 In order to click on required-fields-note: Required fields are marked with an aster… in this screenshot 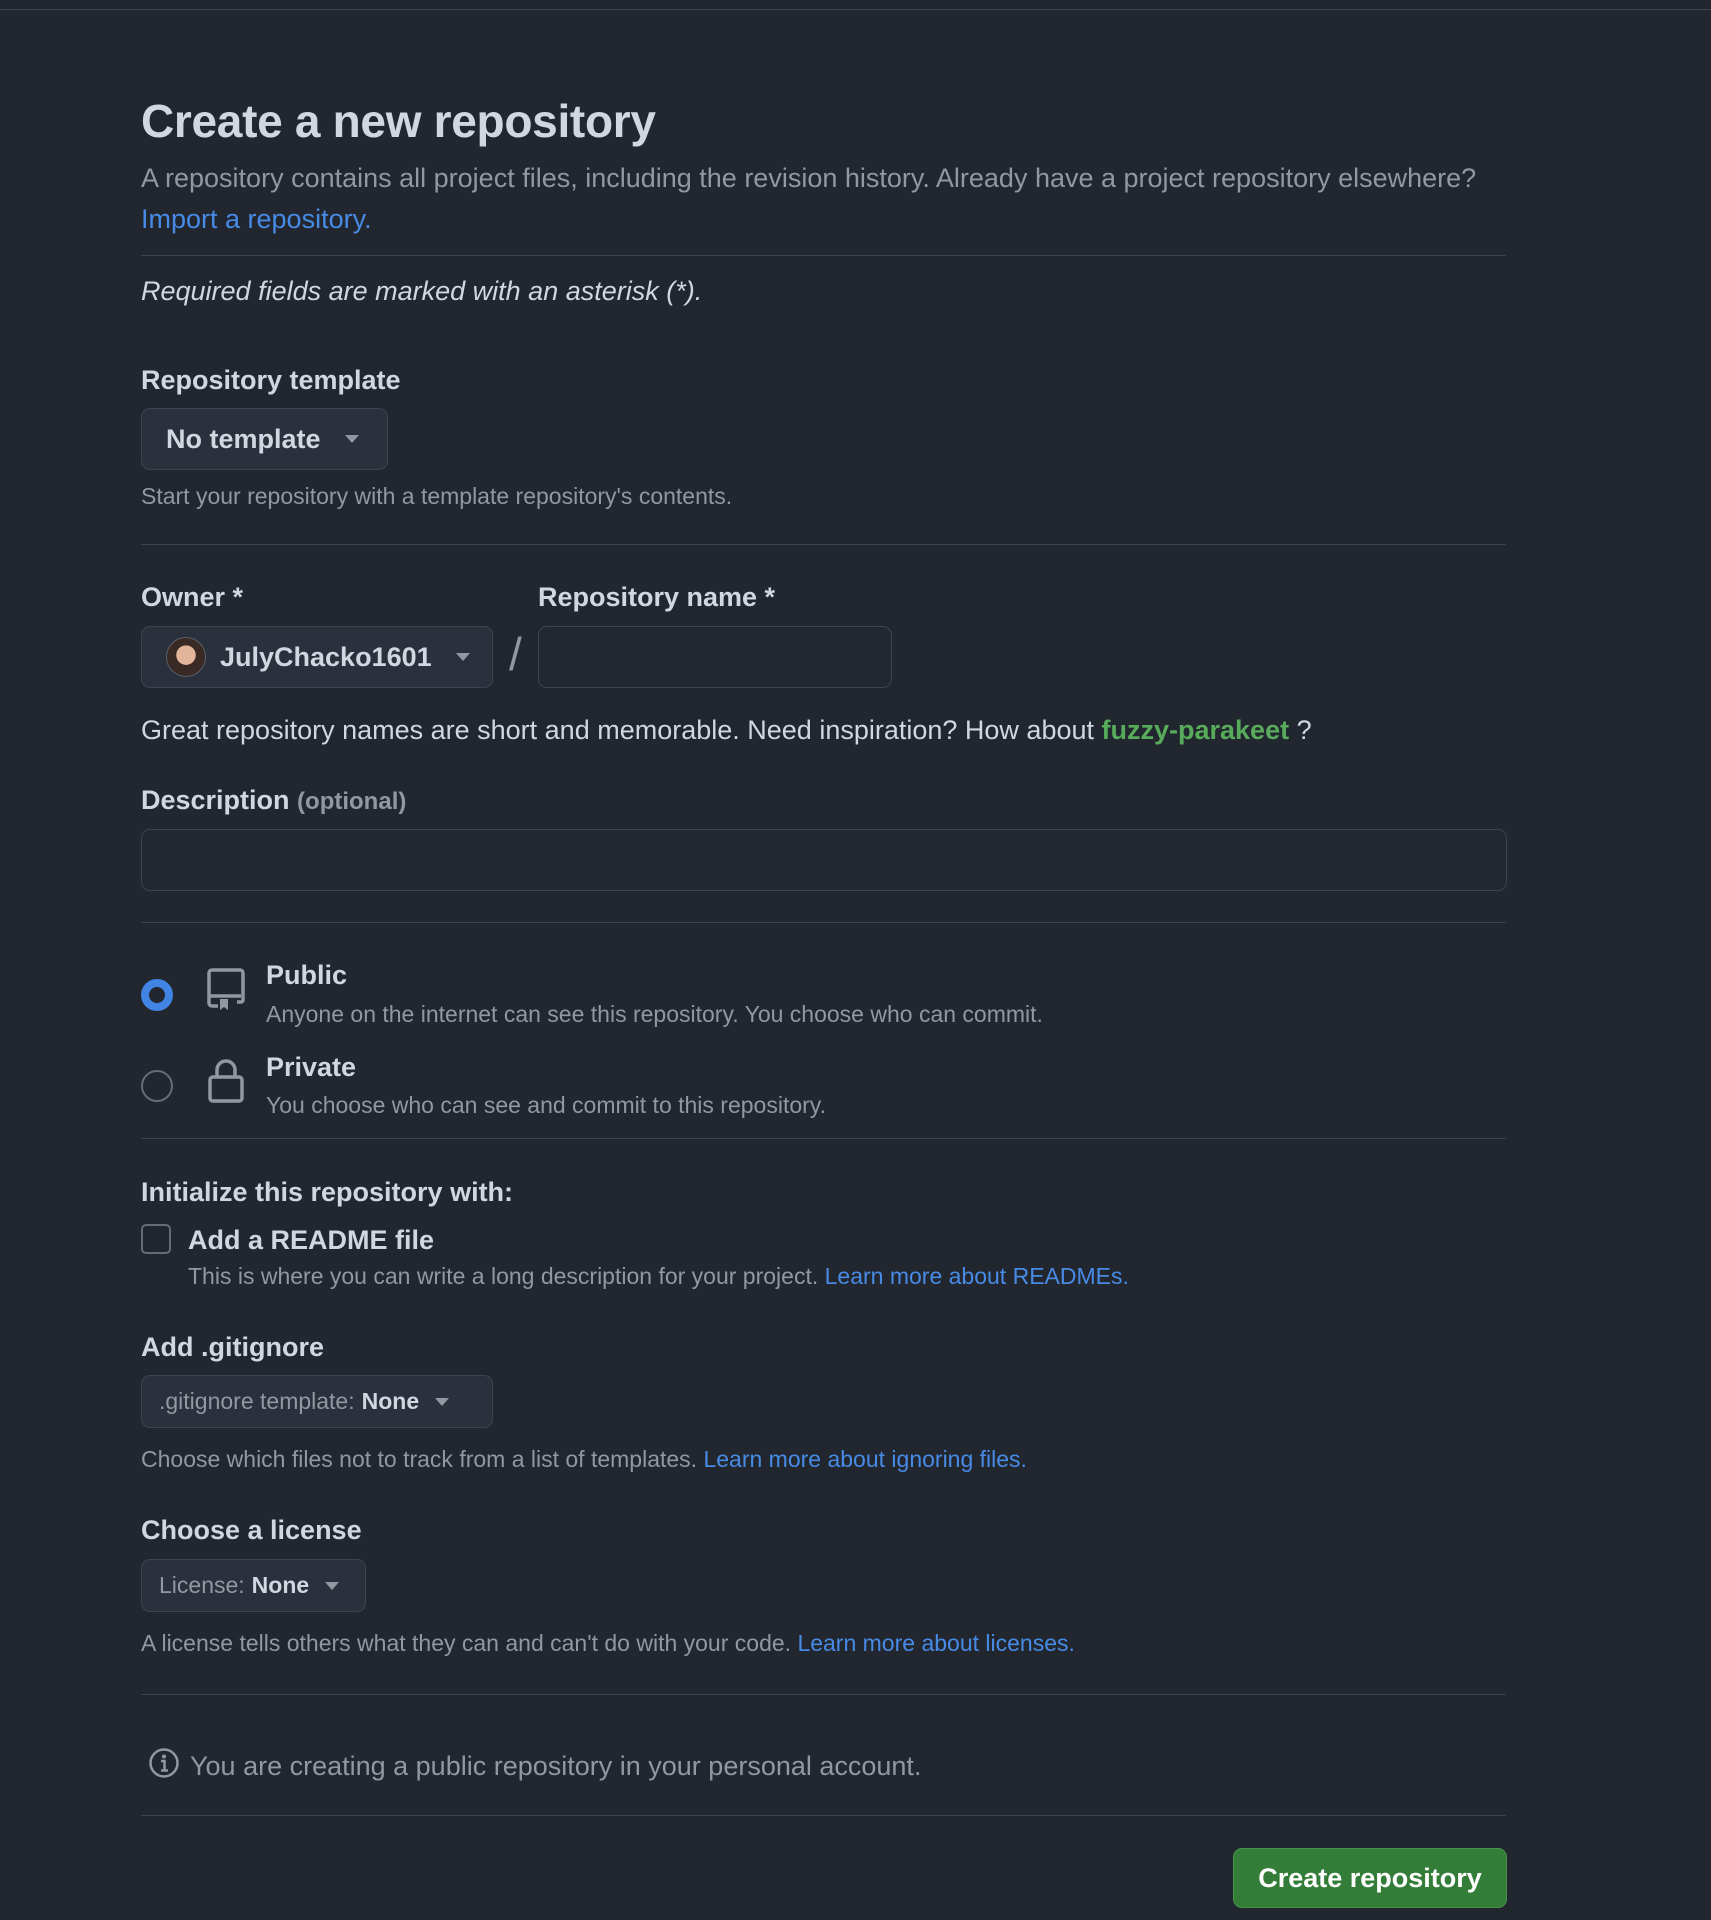, I will do `click(422, 291)`.